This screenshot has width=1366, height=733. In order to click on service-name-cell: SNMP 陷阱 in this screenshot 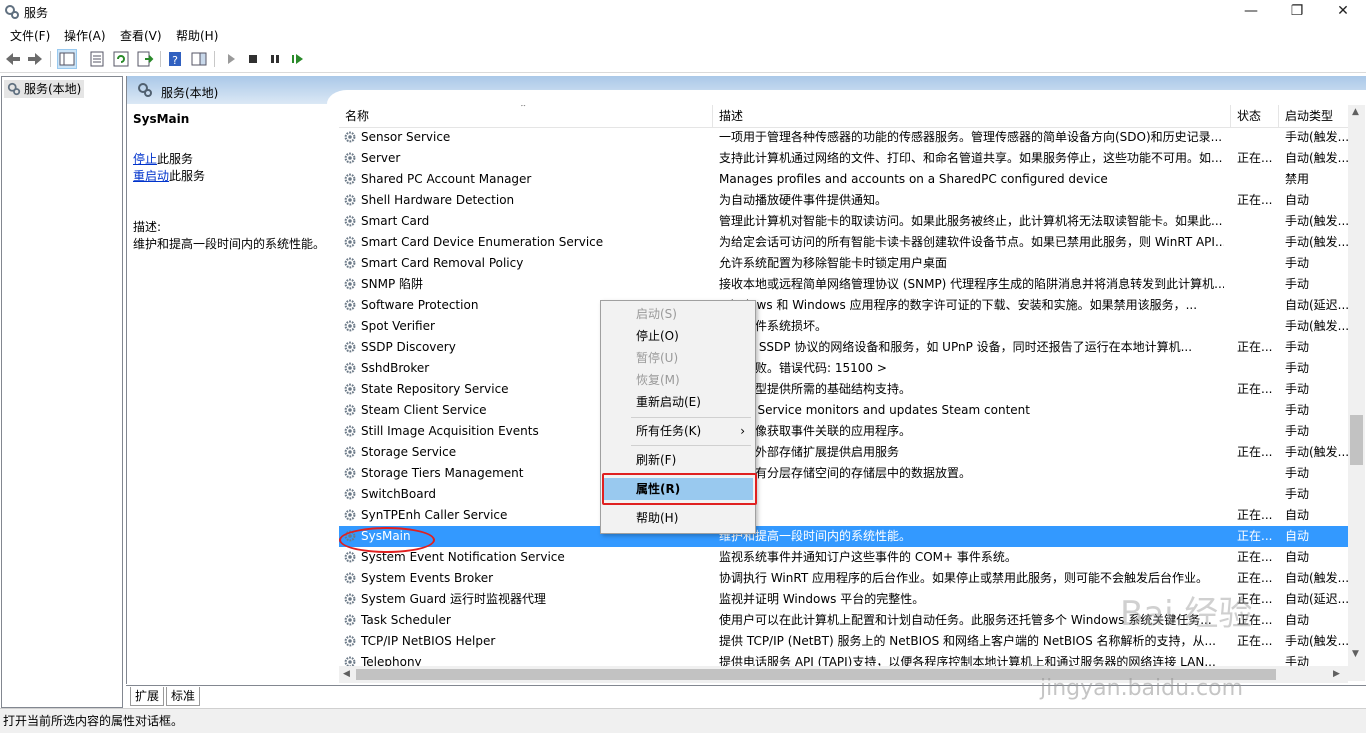, I will do `click(537, 284)`.